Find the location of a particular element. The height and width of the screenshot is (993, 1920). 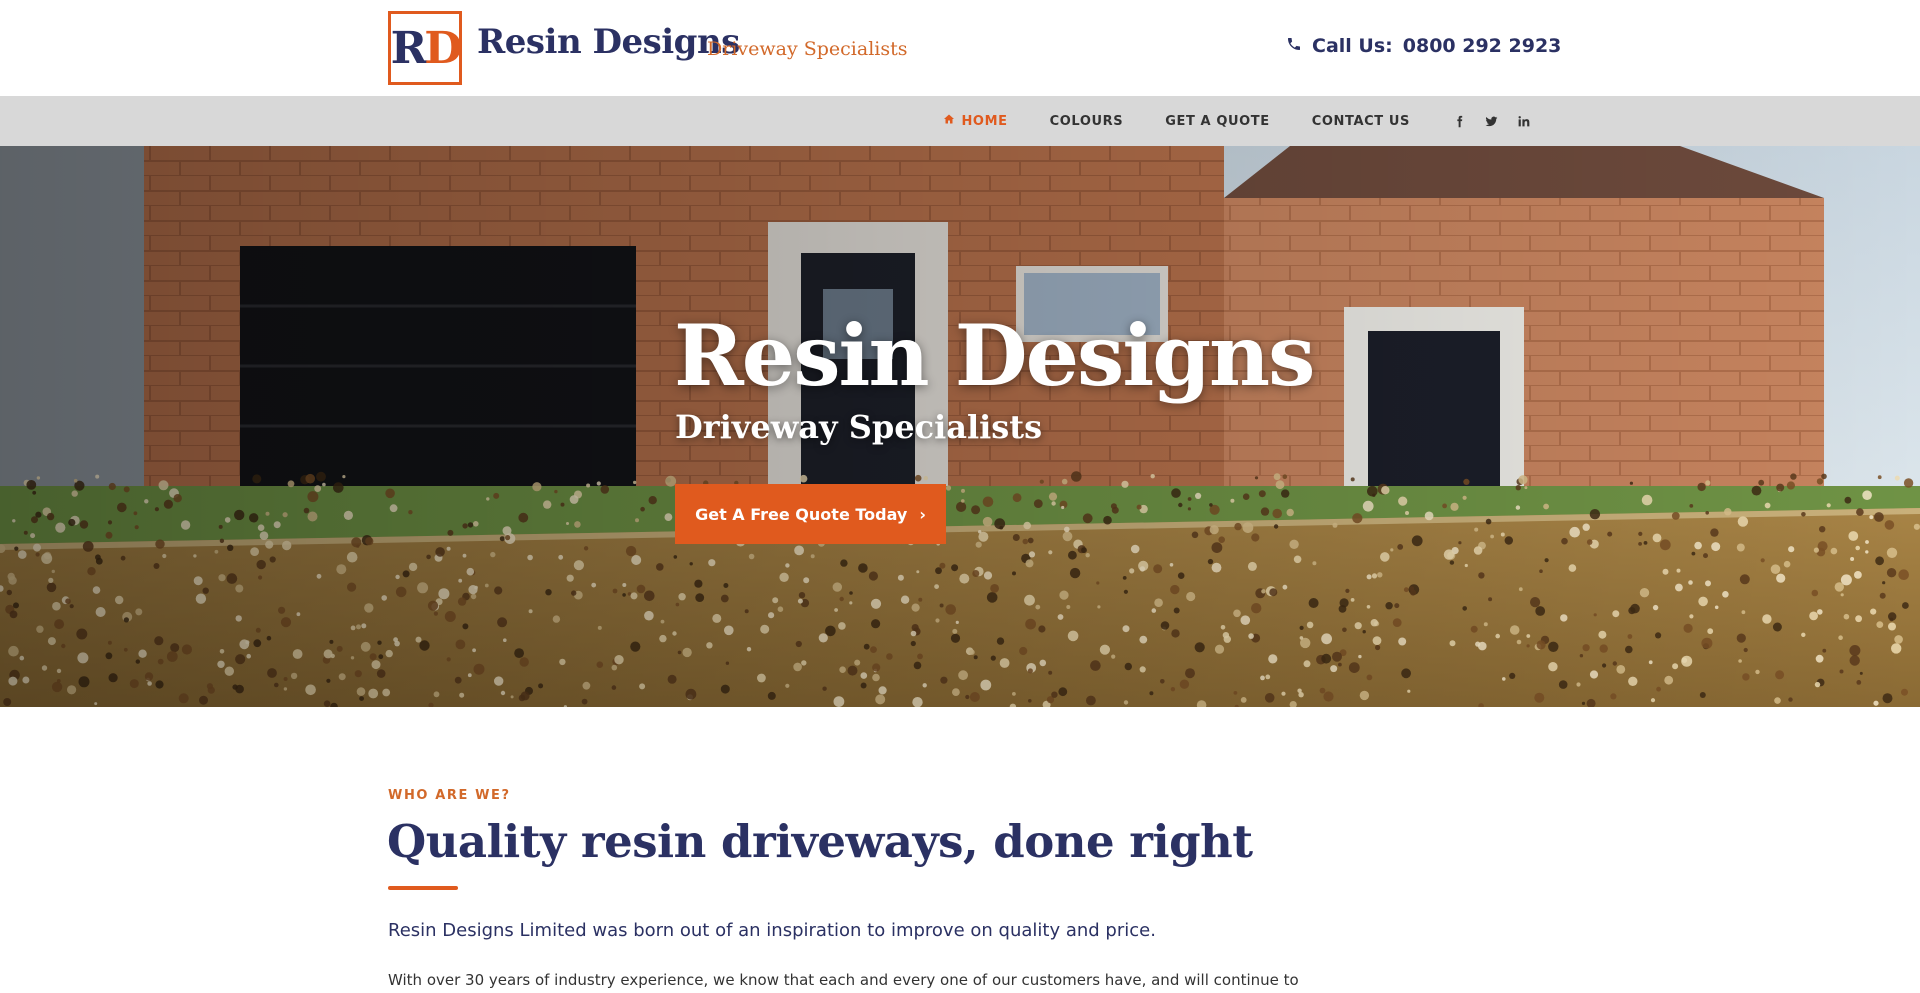

brand-tagline: Driveway Specialists is located at coordinates (807, 49).